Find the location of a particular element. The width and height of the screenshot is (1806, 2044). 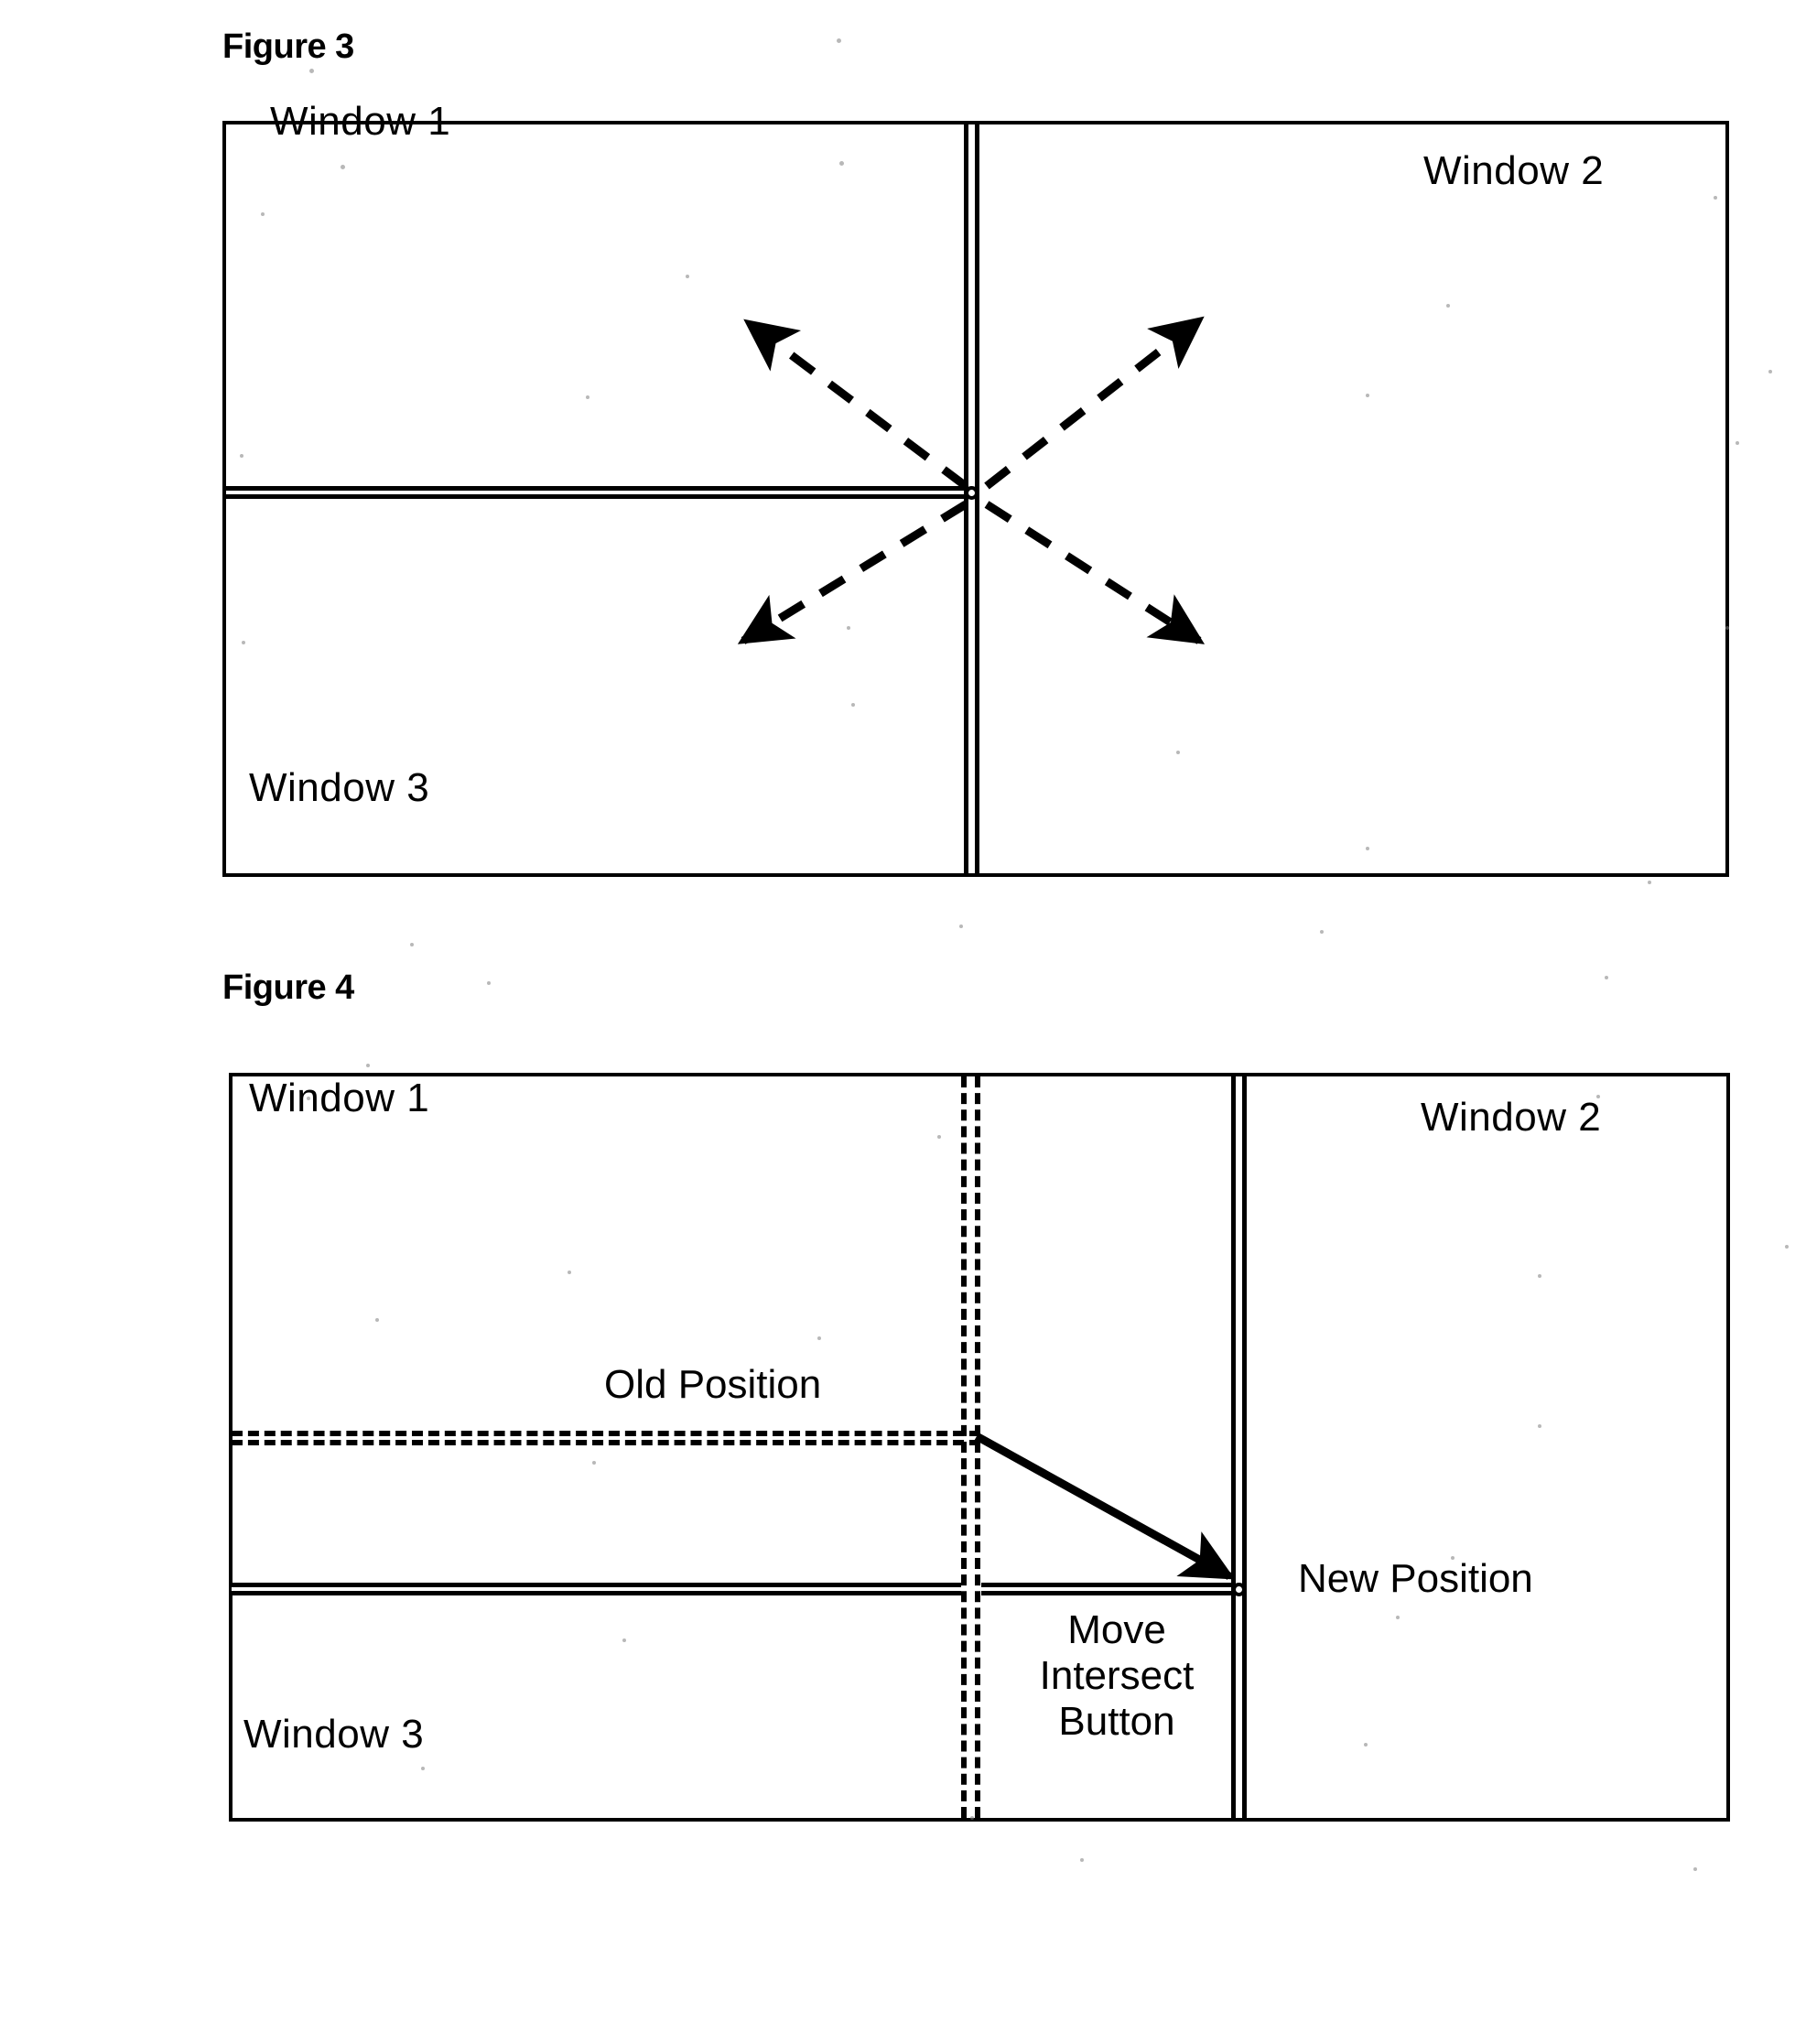

figure-4-window-1-label: Window 1 is located at coordinates (340, 1098).